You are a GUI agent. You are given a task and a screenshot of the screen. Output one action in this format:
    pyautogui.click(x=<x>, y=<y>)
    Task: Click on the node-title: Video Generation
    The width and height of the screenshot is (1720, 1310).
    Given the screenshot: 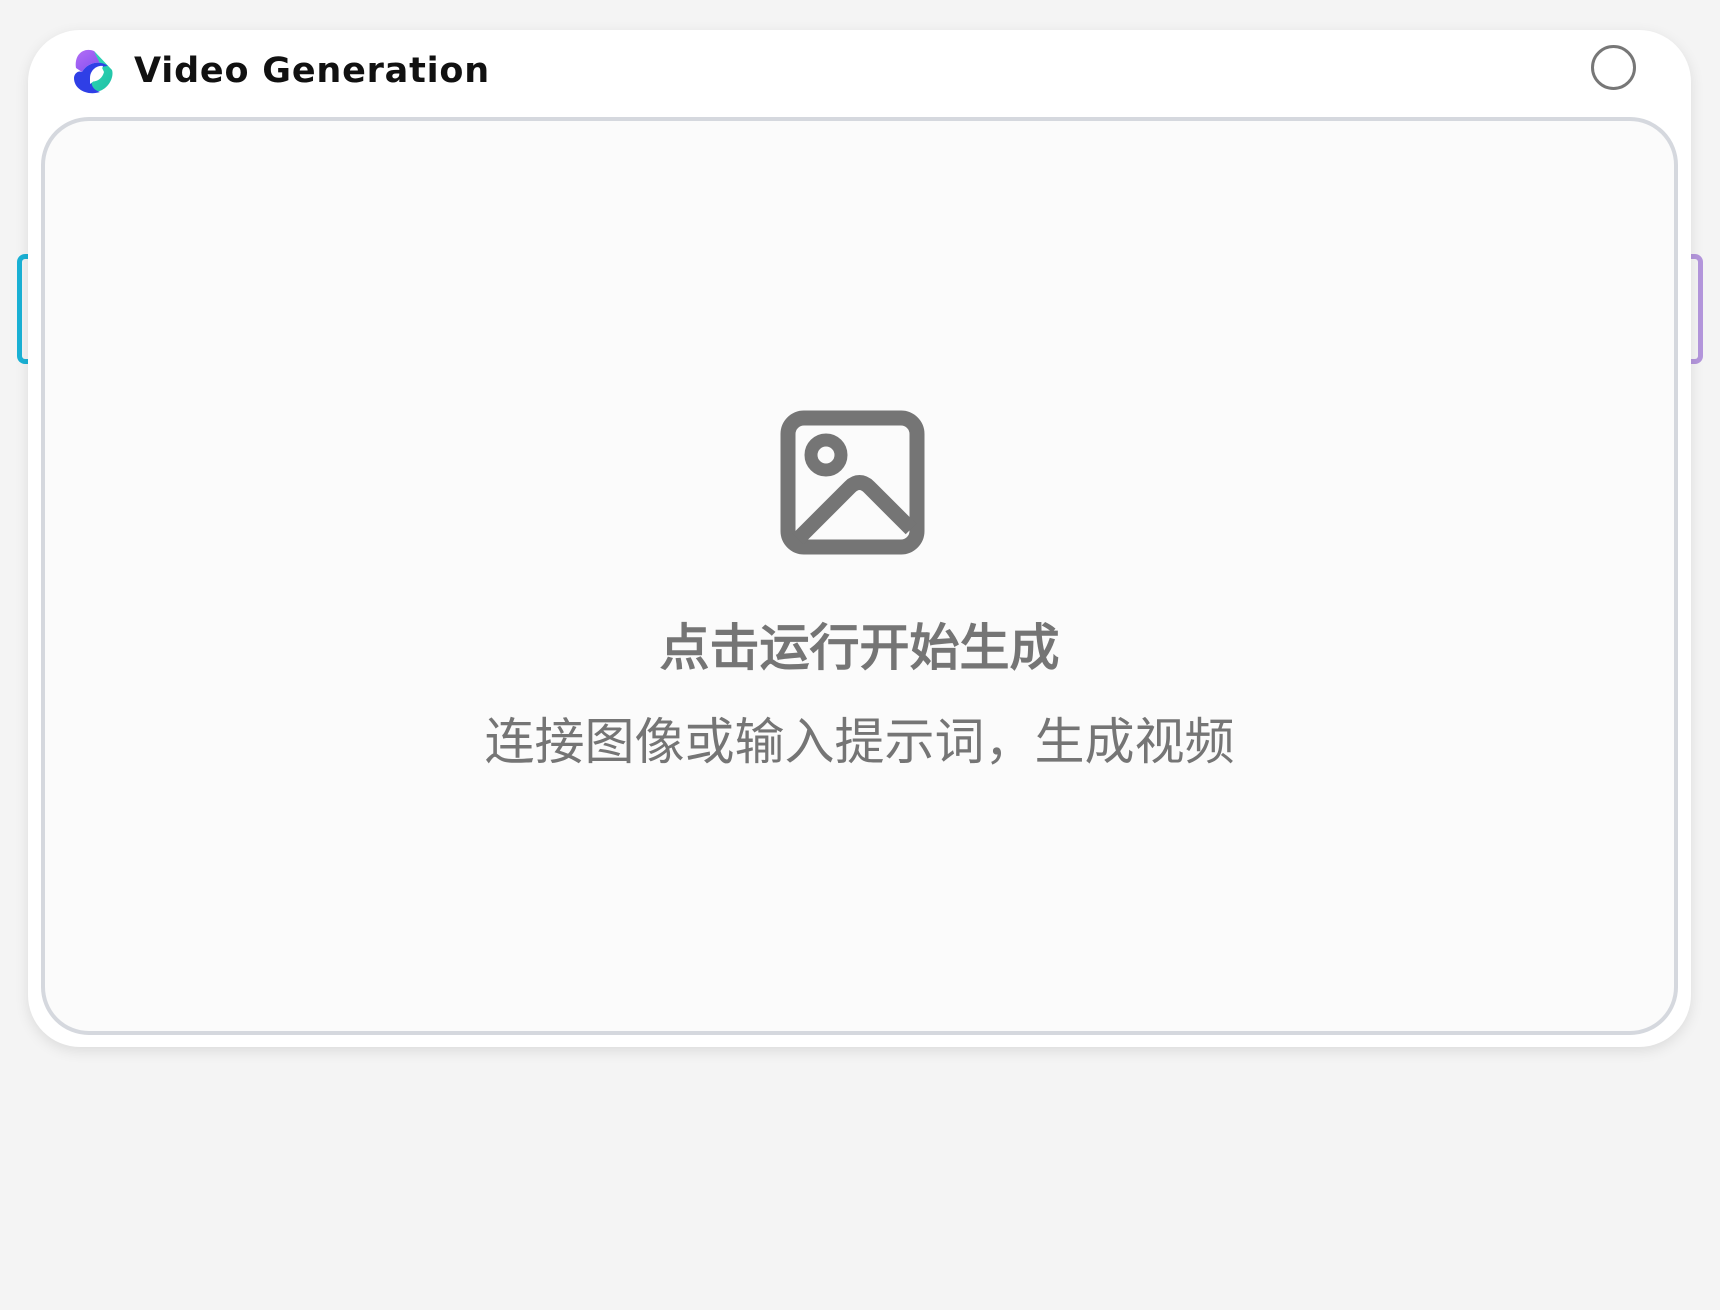 What is the action you would take?
    pyautogui.click(x=312, y=71)
    